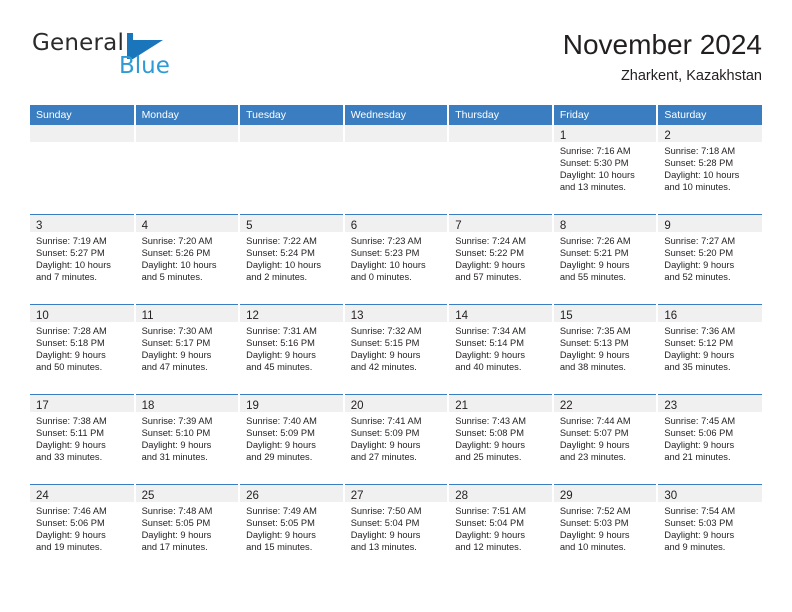 Image resolution: width=792 pixels, height=612 pixels. What do you see at coordinates (291, 313) in the screenshot?
I see `day-number-band: 12` at bounding box center [291, 313].